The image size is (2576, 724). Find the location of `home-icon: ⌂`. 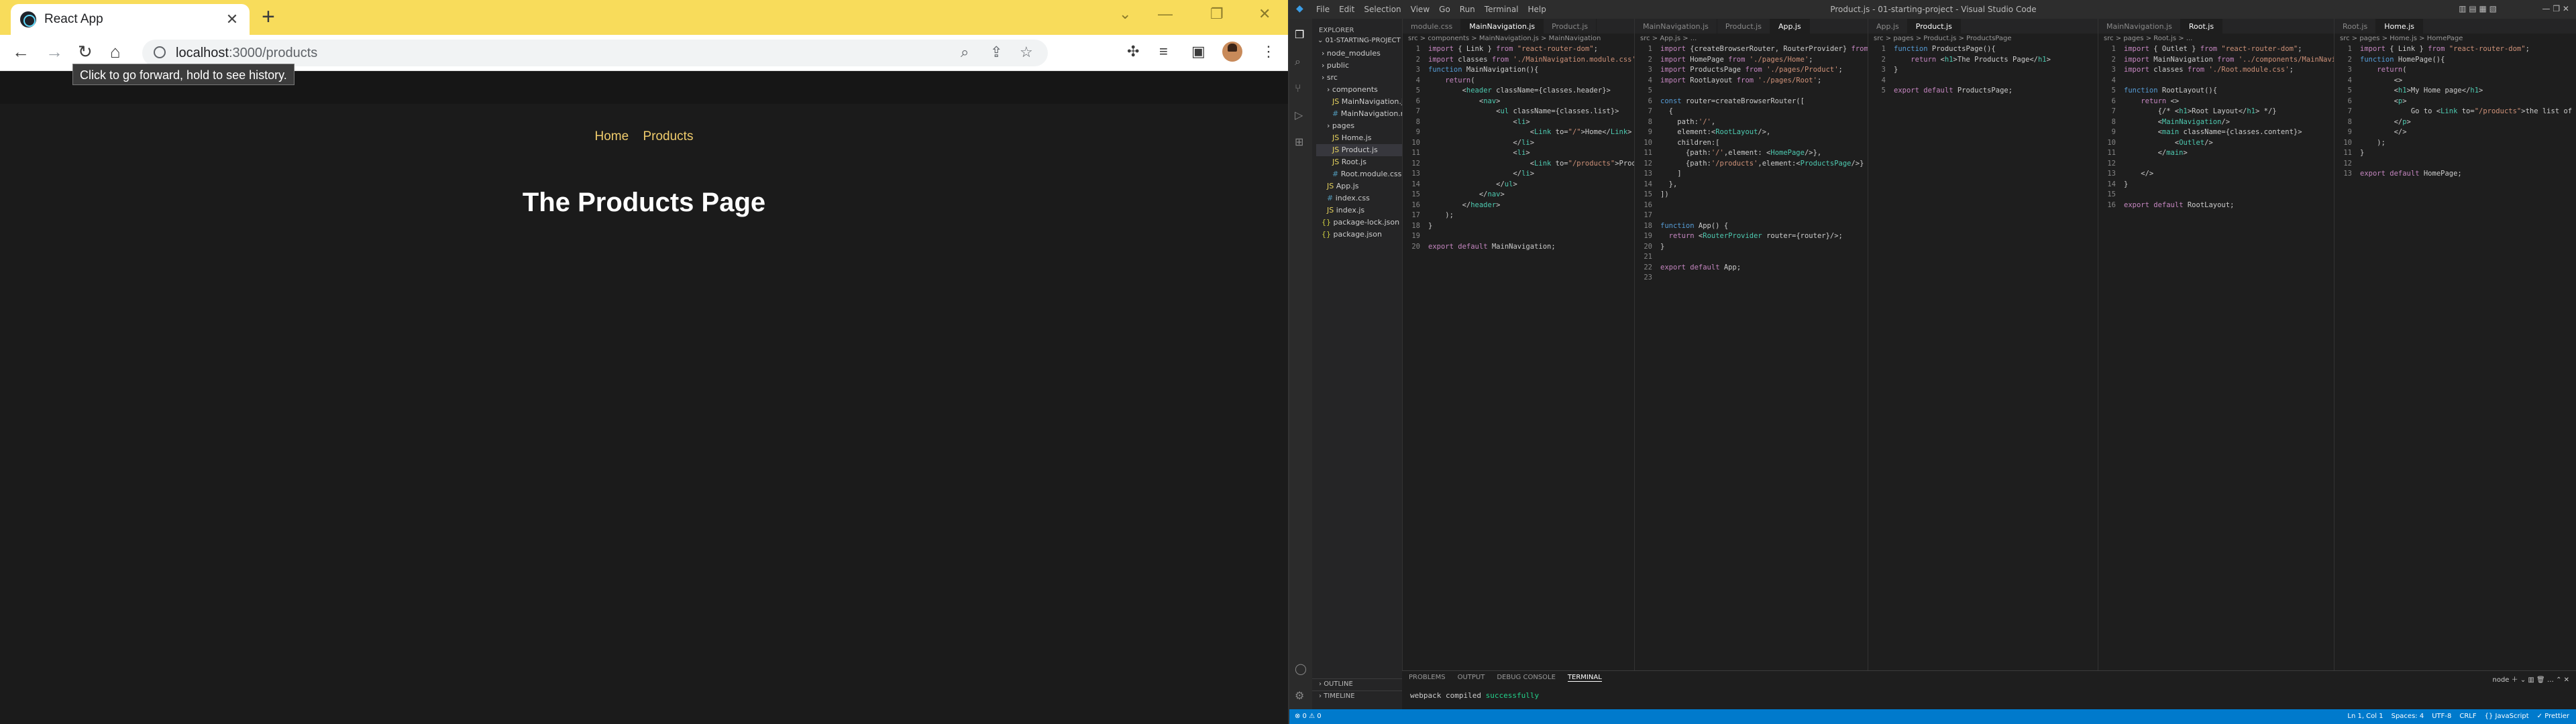

home-icon: ⌂ is located at coordinates (115, 52).